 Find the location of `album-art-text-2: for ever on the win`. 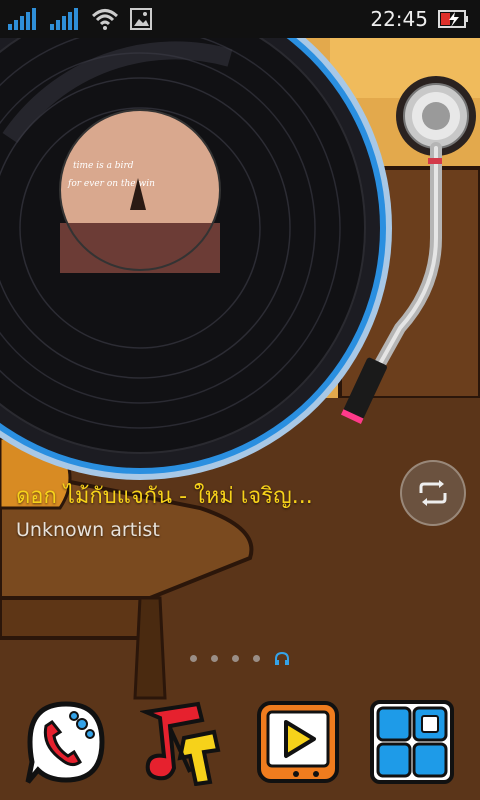

album-art-text-2: for ever on the win is located at coordinates (111, 184).